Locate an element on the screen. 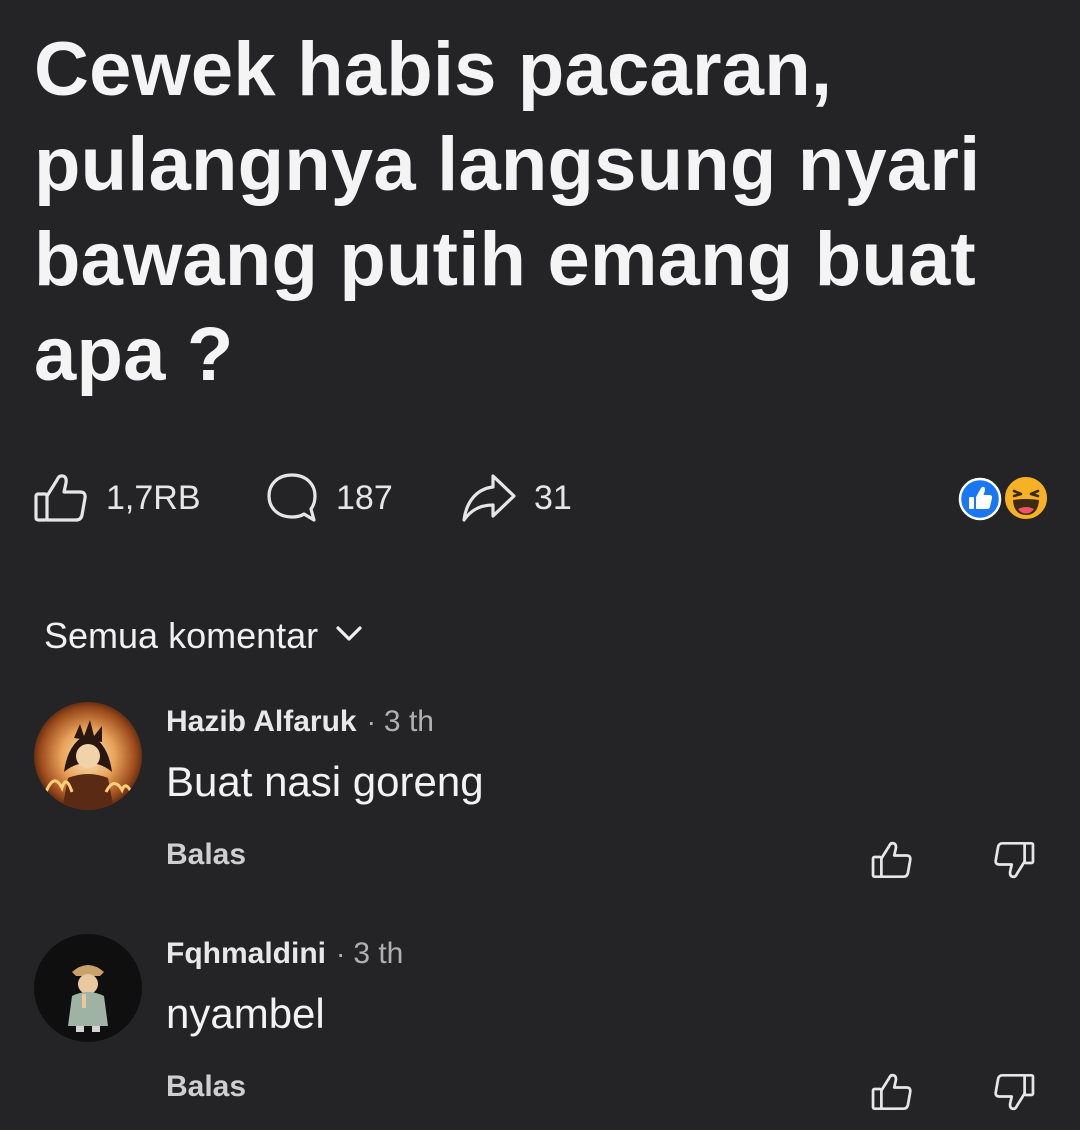  comment-author: Fqhmaldini is located at coordinates (246, 954).